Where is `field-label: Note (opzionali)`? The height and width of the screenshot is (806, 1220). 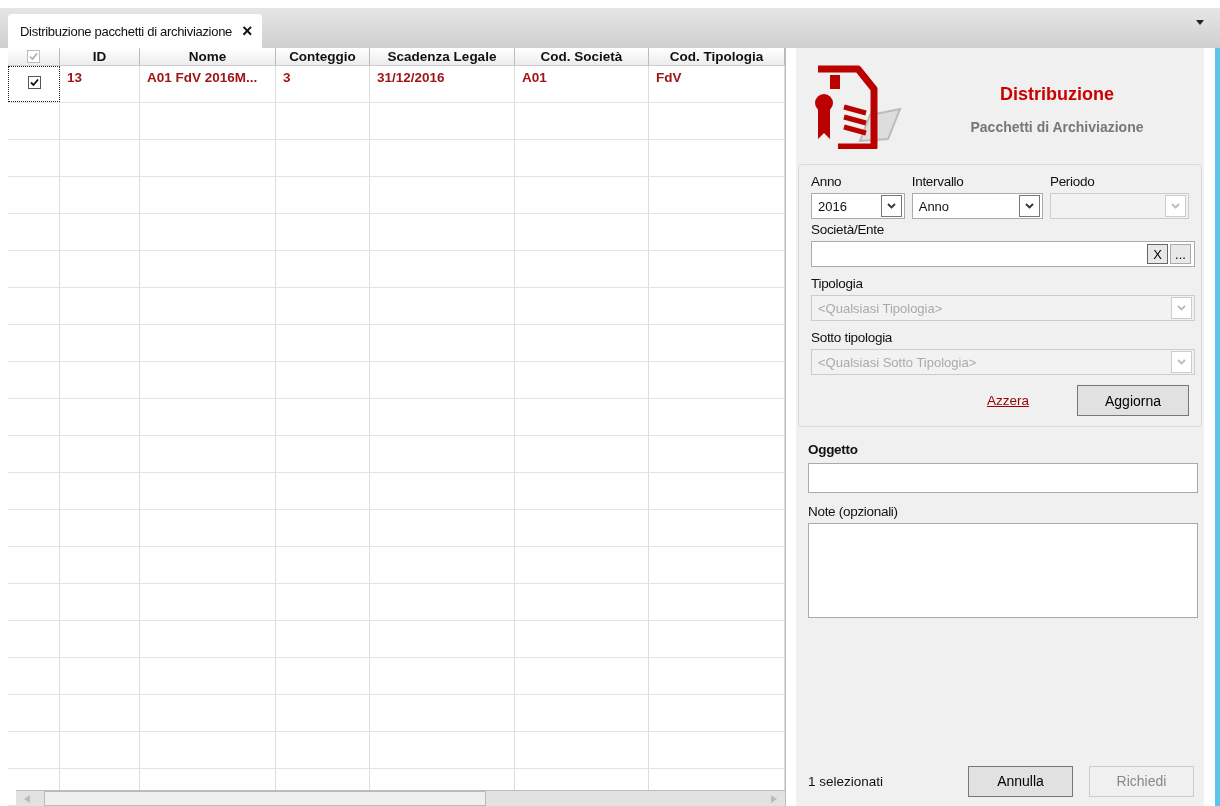 field-label: Note (opzionali) is located at coordinates (853, 512).